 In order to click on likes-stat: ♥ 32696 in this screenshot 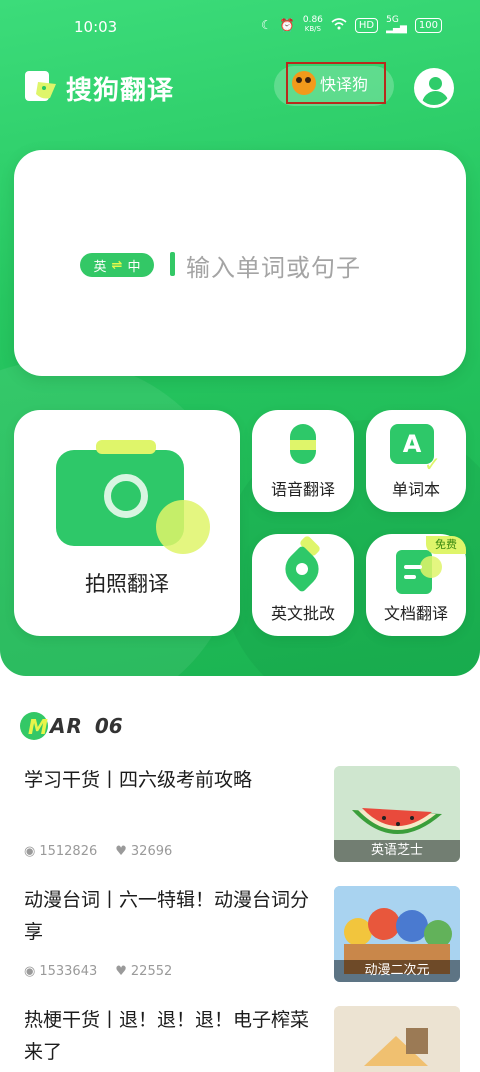, I will do `click(143, 851)`.